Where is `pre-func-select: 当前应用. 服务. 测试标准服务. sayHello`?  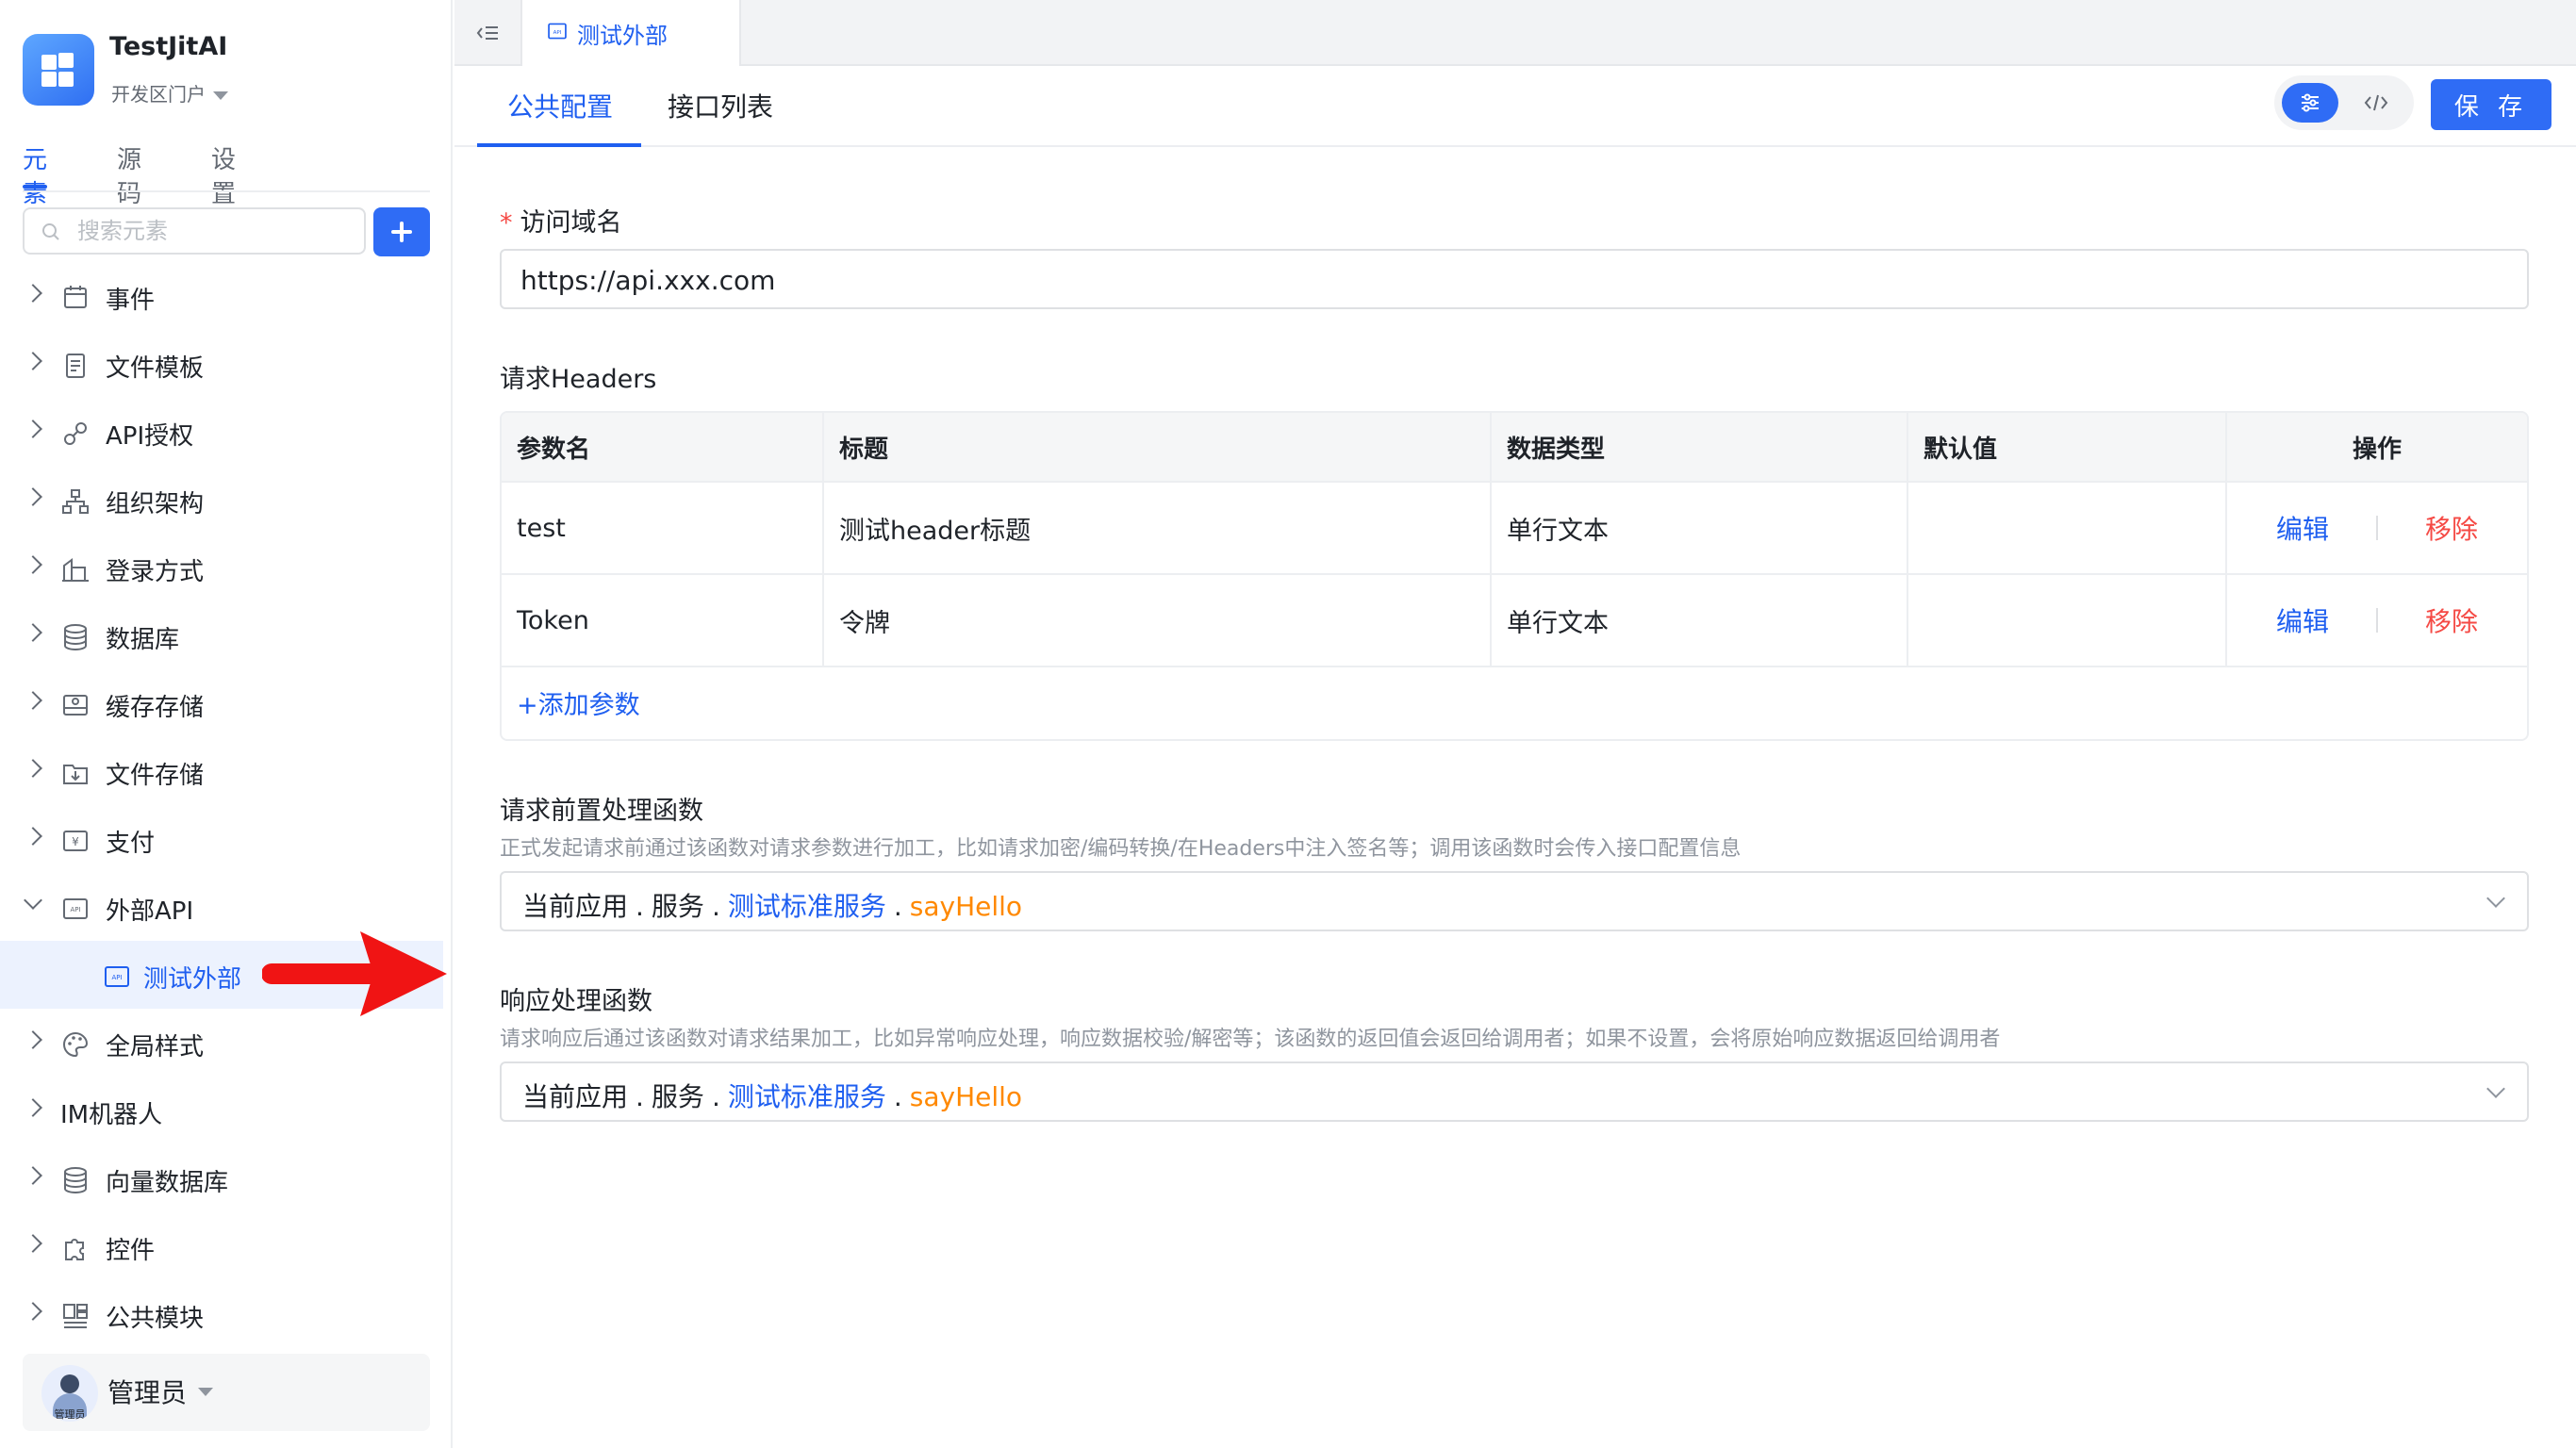
pre-func-select: 当前应用. 服务. 测试标准服务. sayHello is located at coordinates (1514, 901).